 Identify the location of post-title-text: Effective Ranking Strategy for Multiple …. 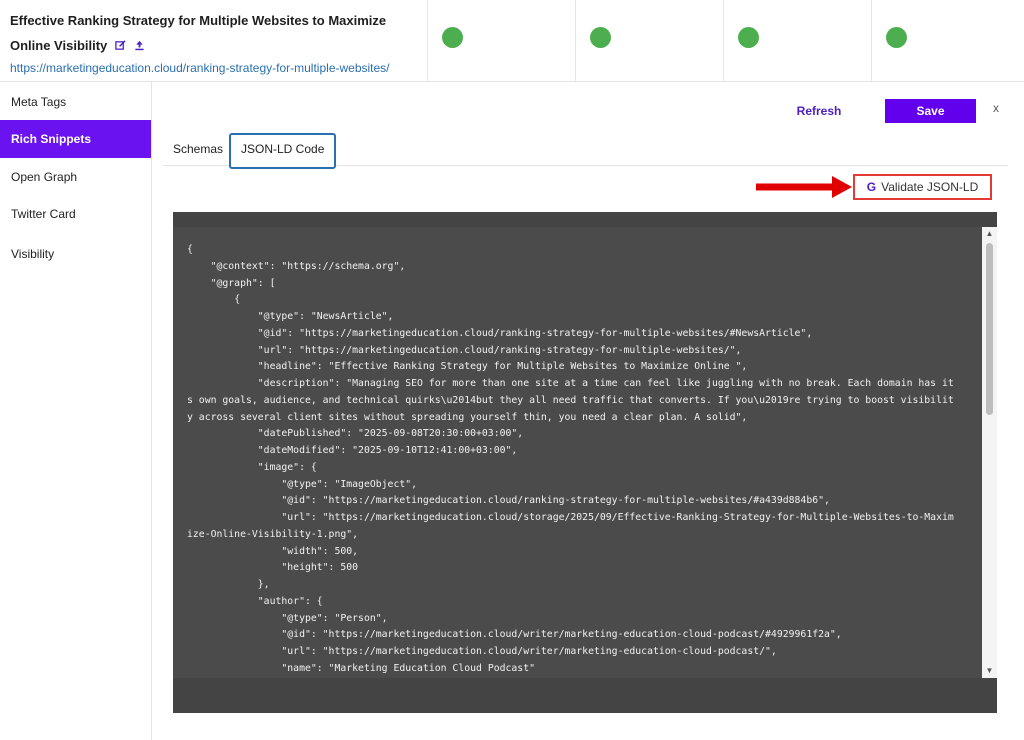
(198, 33).